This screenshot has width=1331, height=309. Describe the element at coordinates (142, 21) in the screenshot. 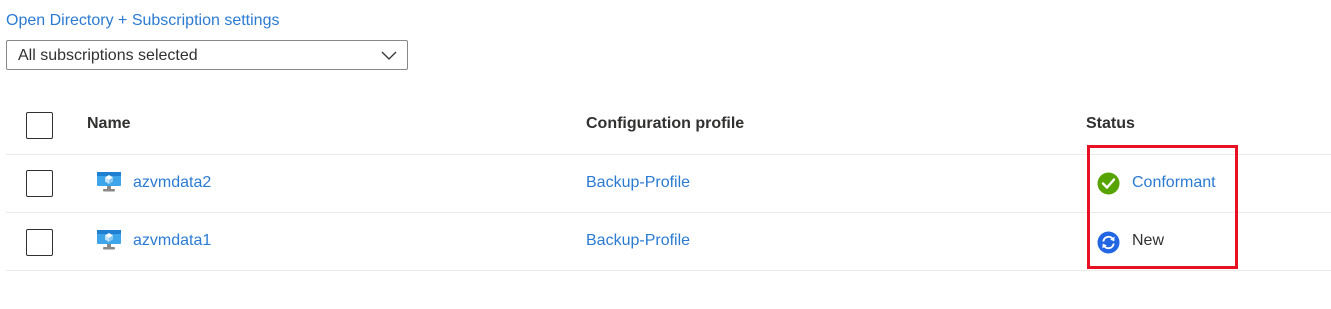

I see `directory-subscription-link: Open Directory + Subscription settings` at that location.